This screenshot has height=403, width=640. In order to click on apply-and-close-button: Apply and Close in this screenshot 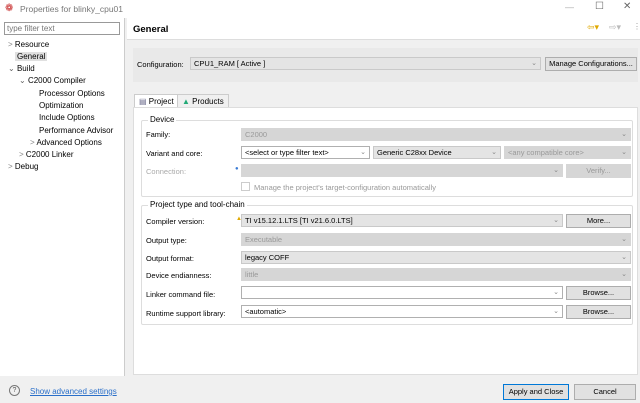, I will do `click(536, 392)`.